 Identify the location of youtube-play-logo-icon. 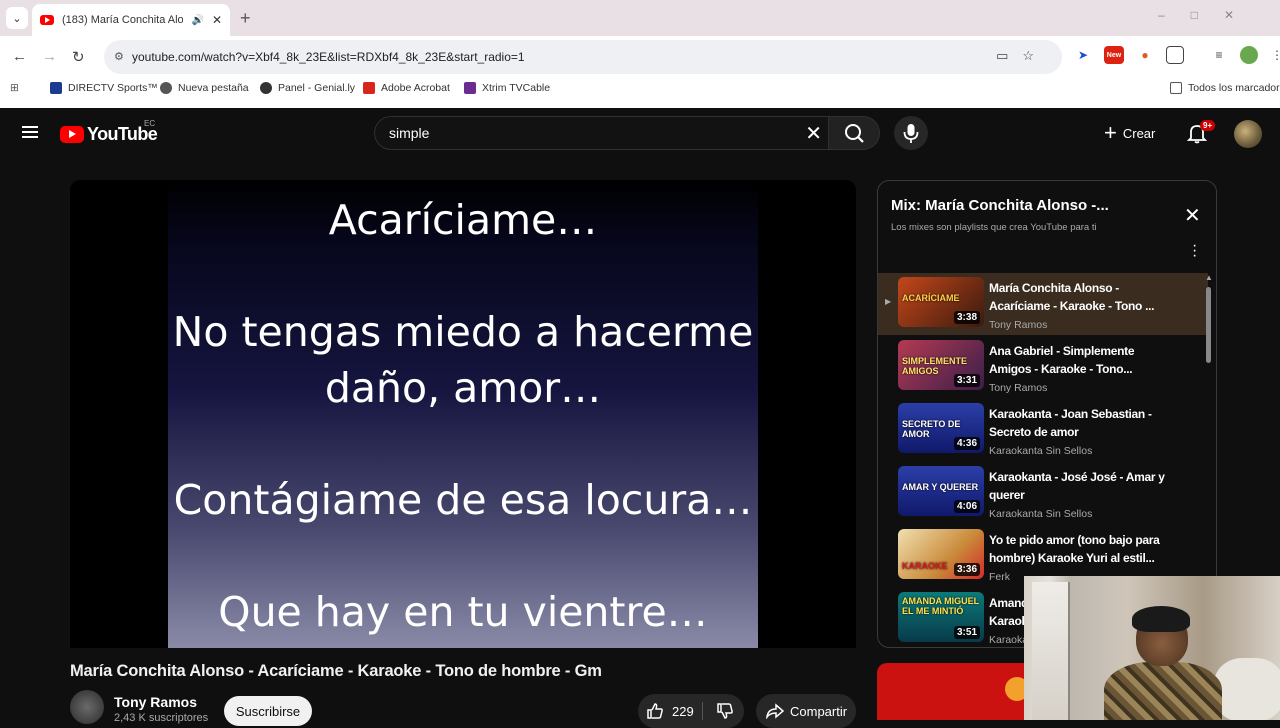
(72, 134).